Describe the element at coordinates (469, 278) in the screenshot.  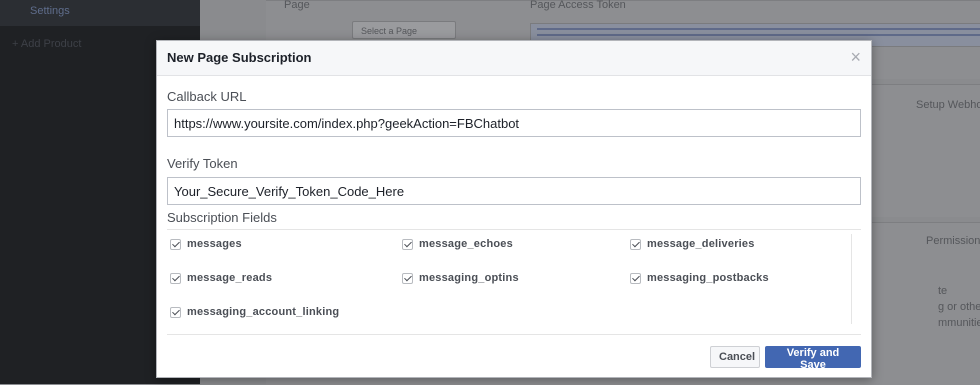
I see `checkbox-label: messaging_optins` at that location.